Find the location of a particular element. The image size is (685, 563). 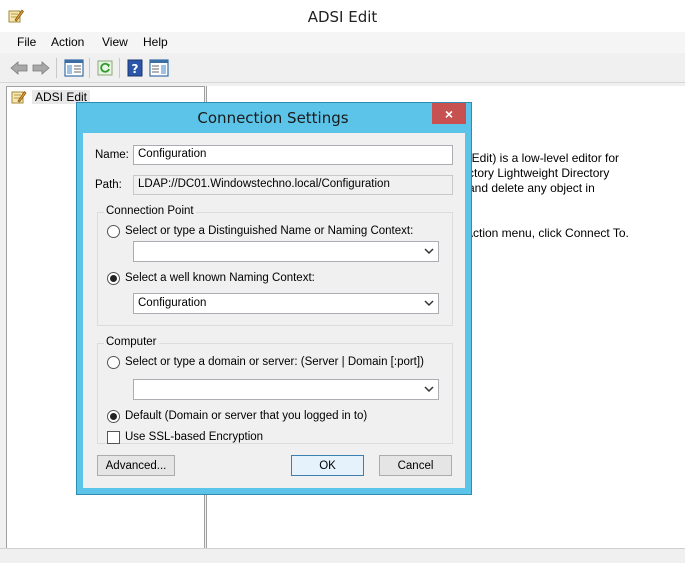

window-title: ADSI Edit is located at coordinates (342, 17).